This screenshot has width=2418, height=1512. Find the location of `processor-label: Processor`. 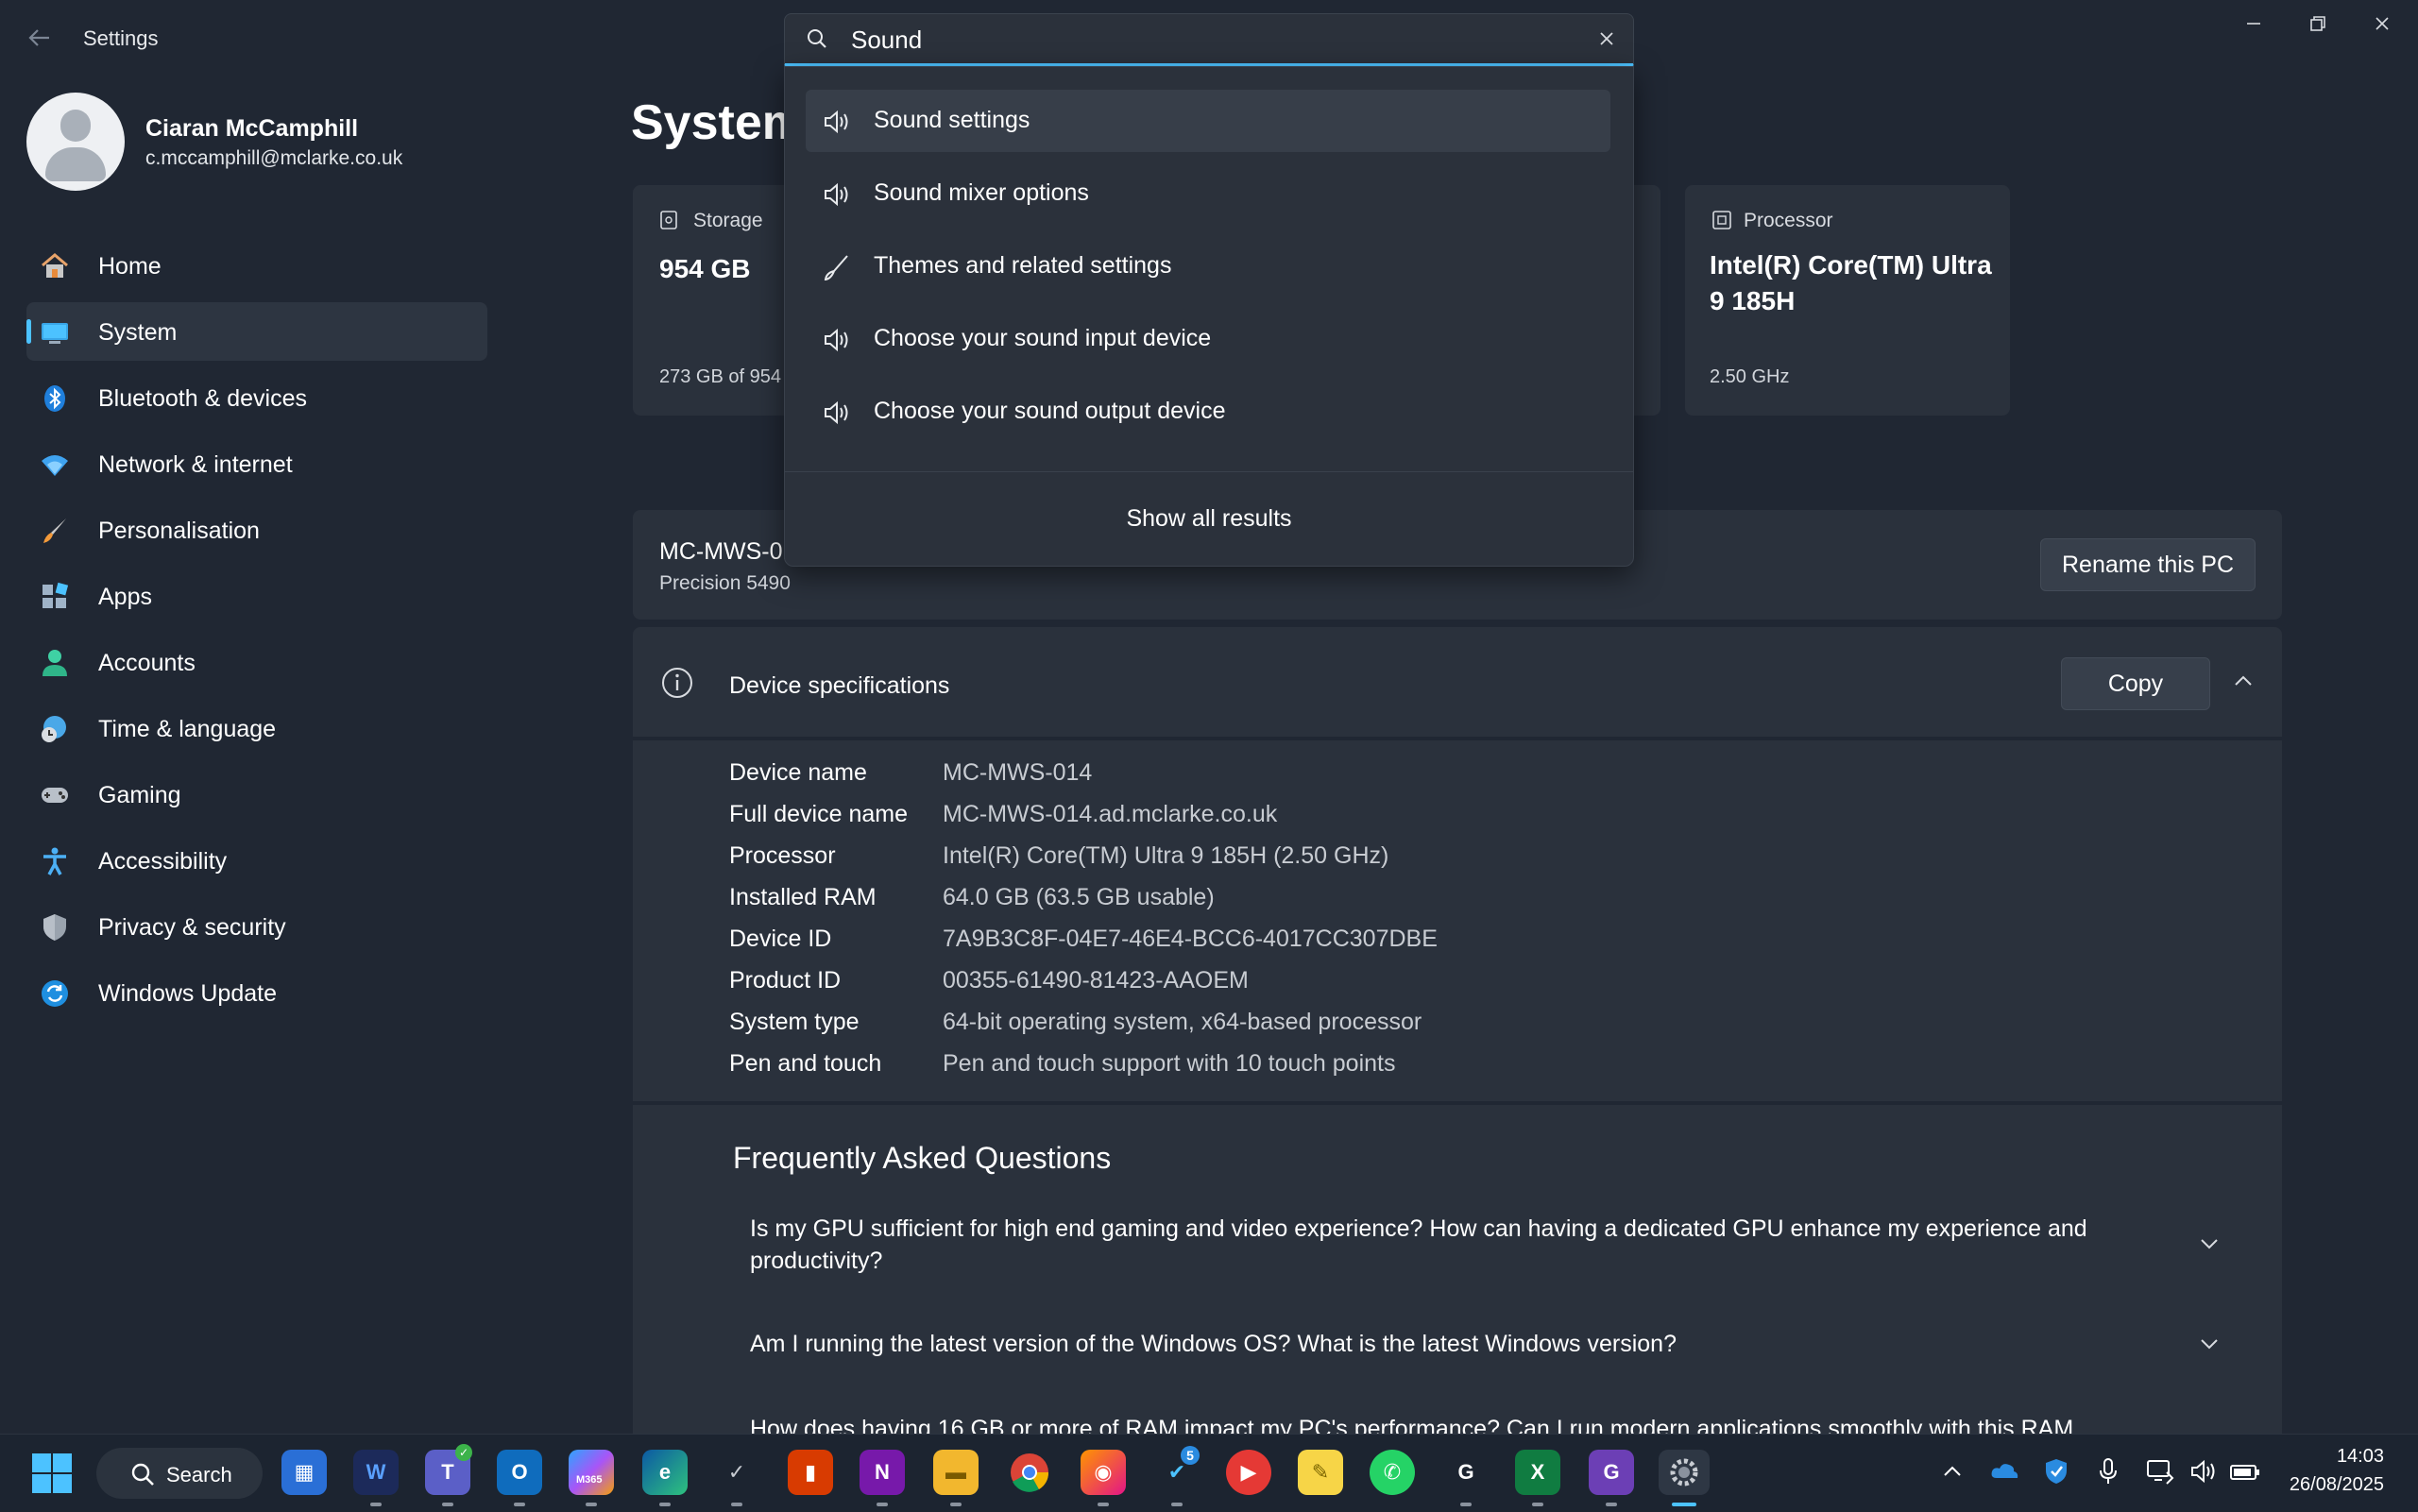

processor-label: Processor is located at coordinates (1788, 220).